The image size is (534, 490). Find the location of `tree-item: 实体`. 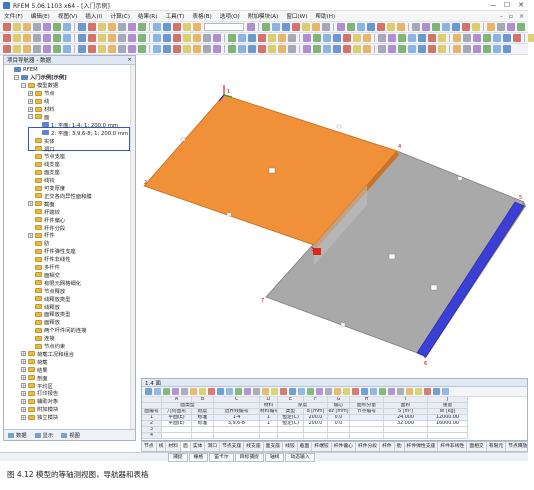

tree-item: 实体 is located at coordinates (41, 141).